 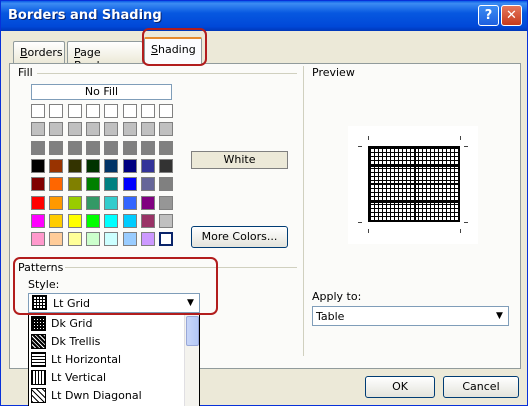 What do you see at coordinates (38, 395) in the screenshot?
I see `lt-dwn-diagonal-pattern-icon` at bounding box center [38, 395].